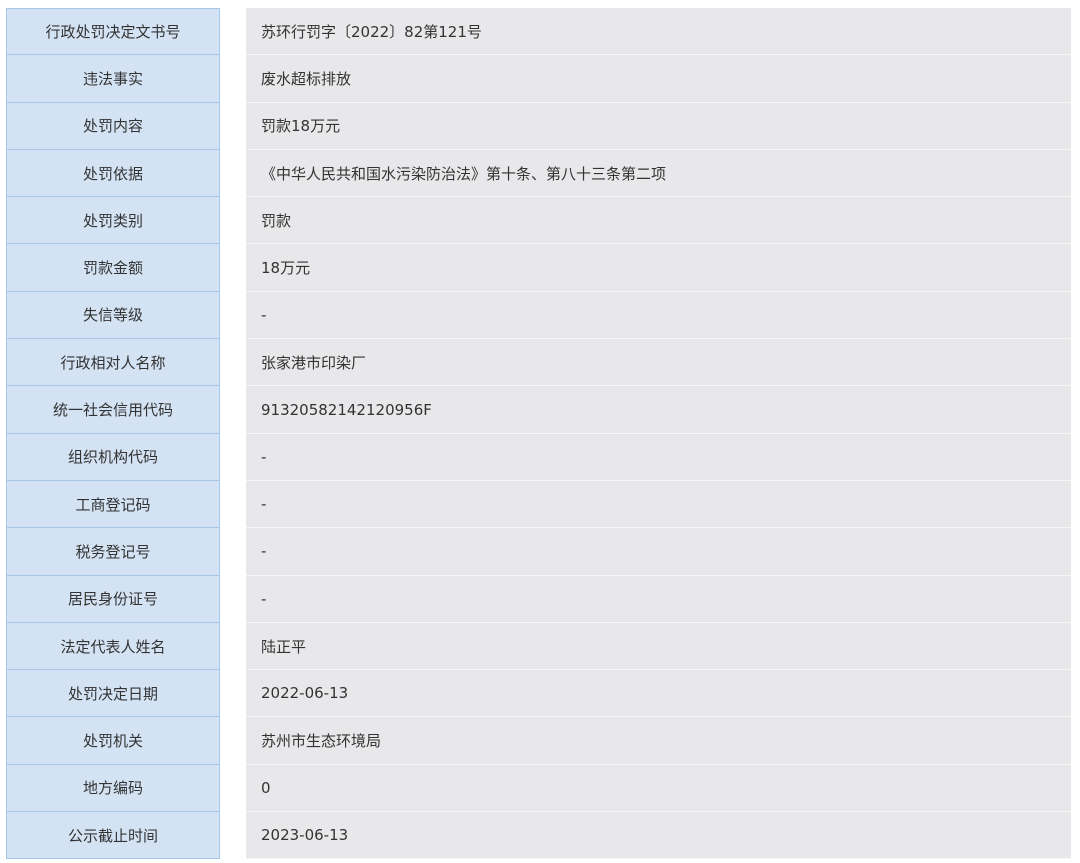  I want to click on row-label-credit-code: 统一社会信用代码, so click(113, 410).